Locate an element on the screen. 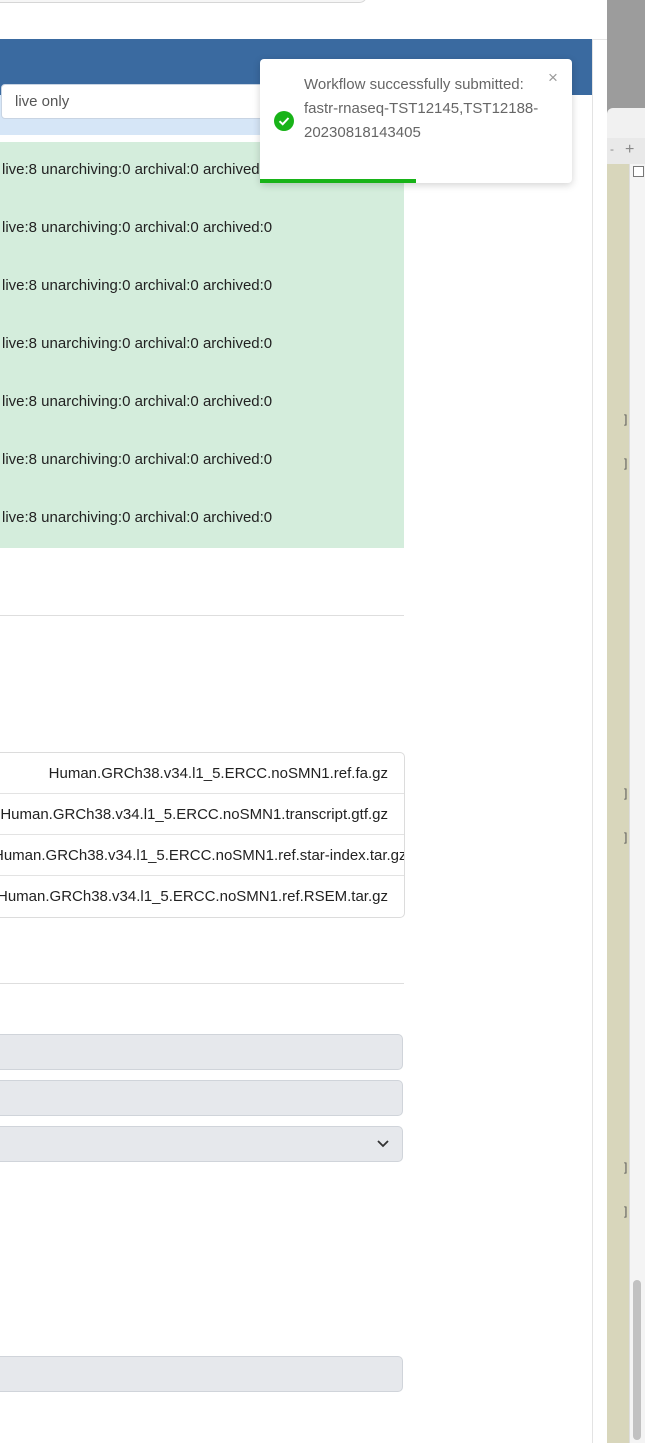 The height and width of the screenshot is (1443, 645). side-window-titlebar is located at coordinates (626, 123).